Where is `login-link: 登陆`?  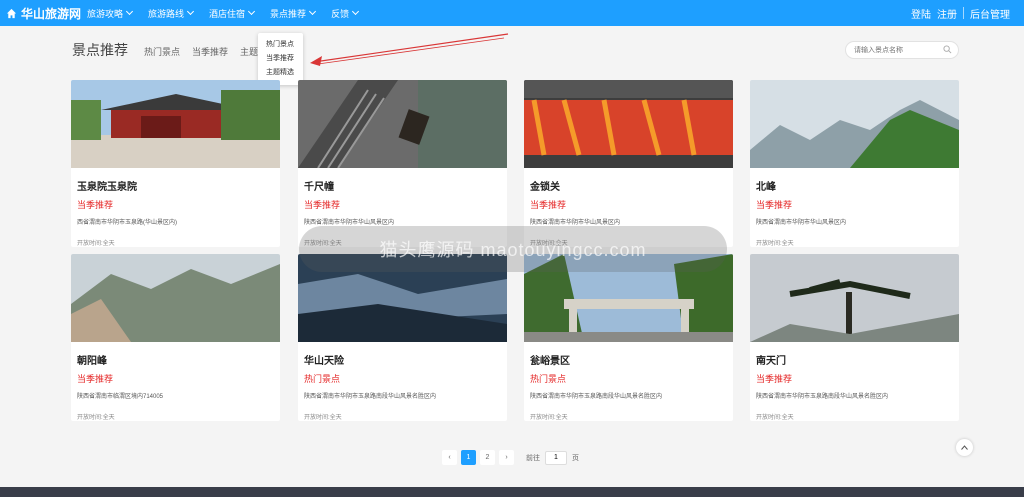
login-link: 登陆 is located at coordinates (921, 13).